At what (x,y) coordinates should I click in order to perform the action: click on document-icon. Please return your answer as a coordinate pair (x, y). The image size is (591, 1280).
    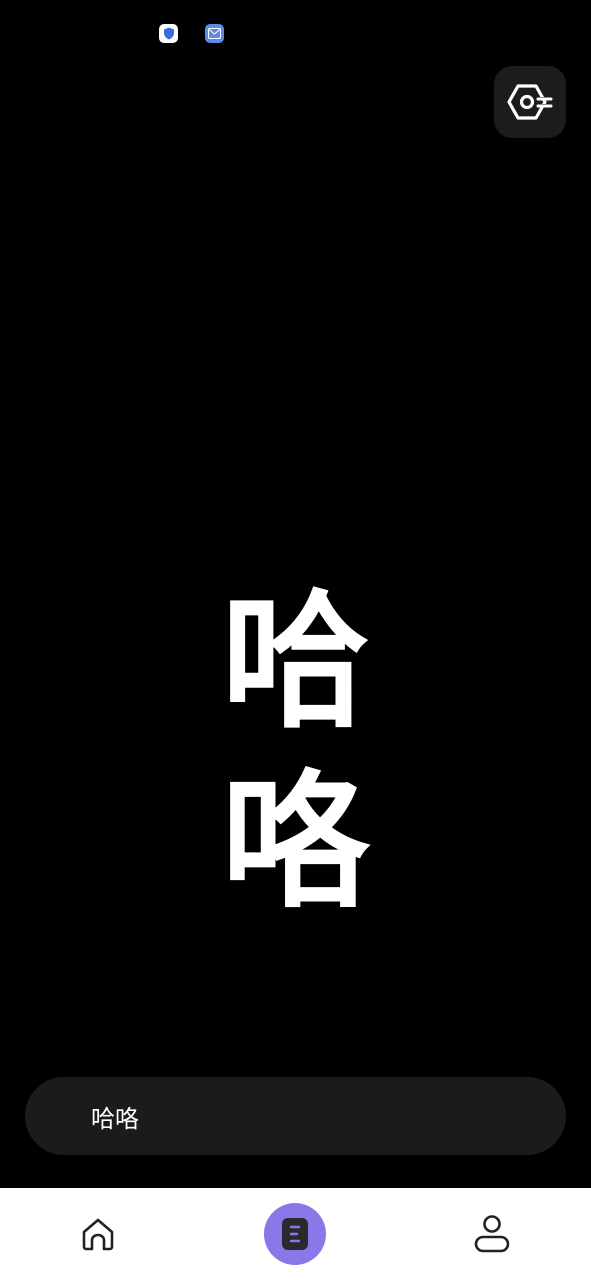
    Looking at the image, I should click on (295, 1234).